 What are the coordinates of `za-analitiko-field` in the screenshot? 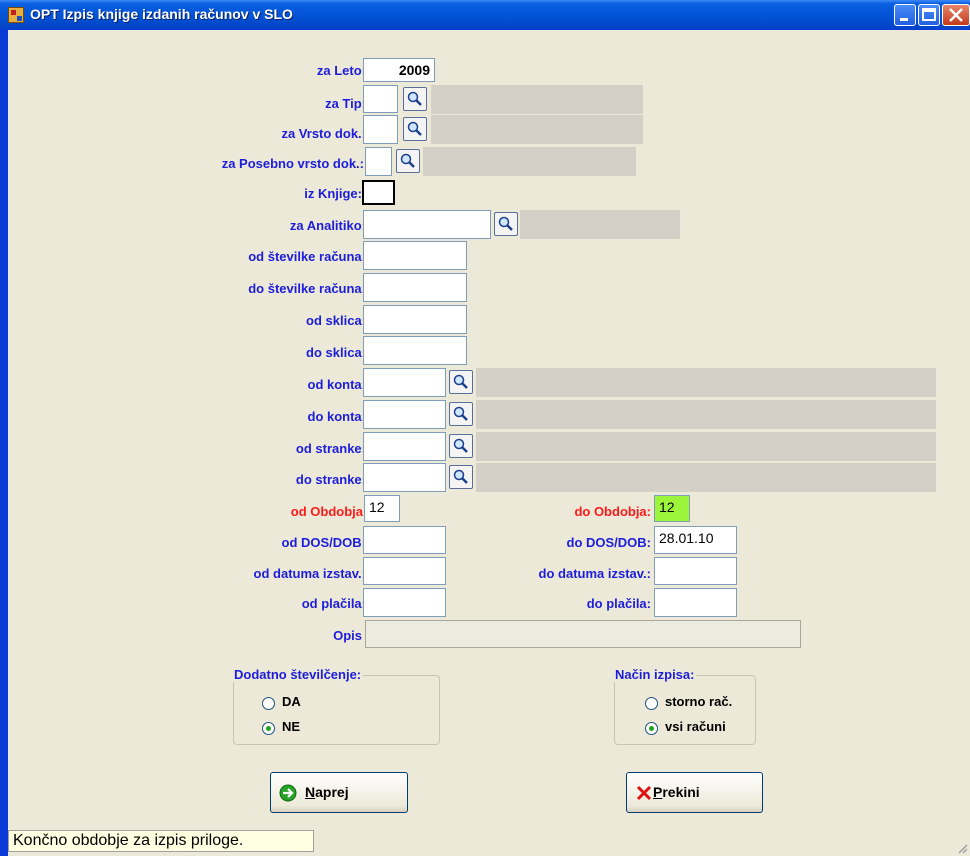 It's located at (427, 224).